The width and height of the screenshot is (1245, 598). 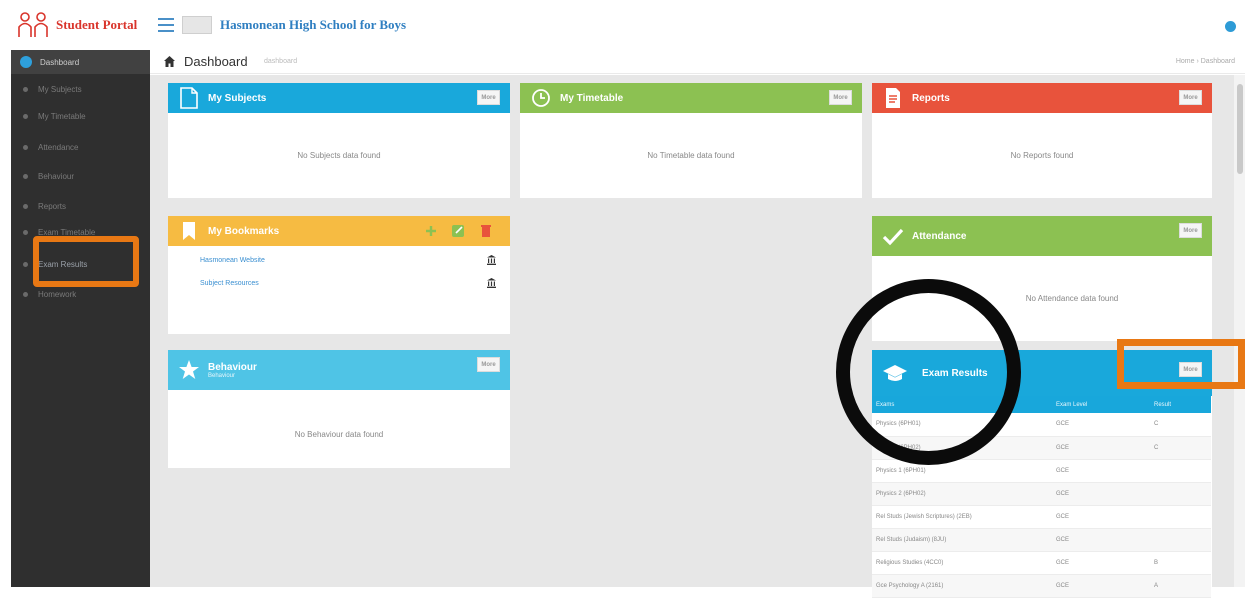 I want to click on exam-result-cell: B, so click(x=1180, y=563).